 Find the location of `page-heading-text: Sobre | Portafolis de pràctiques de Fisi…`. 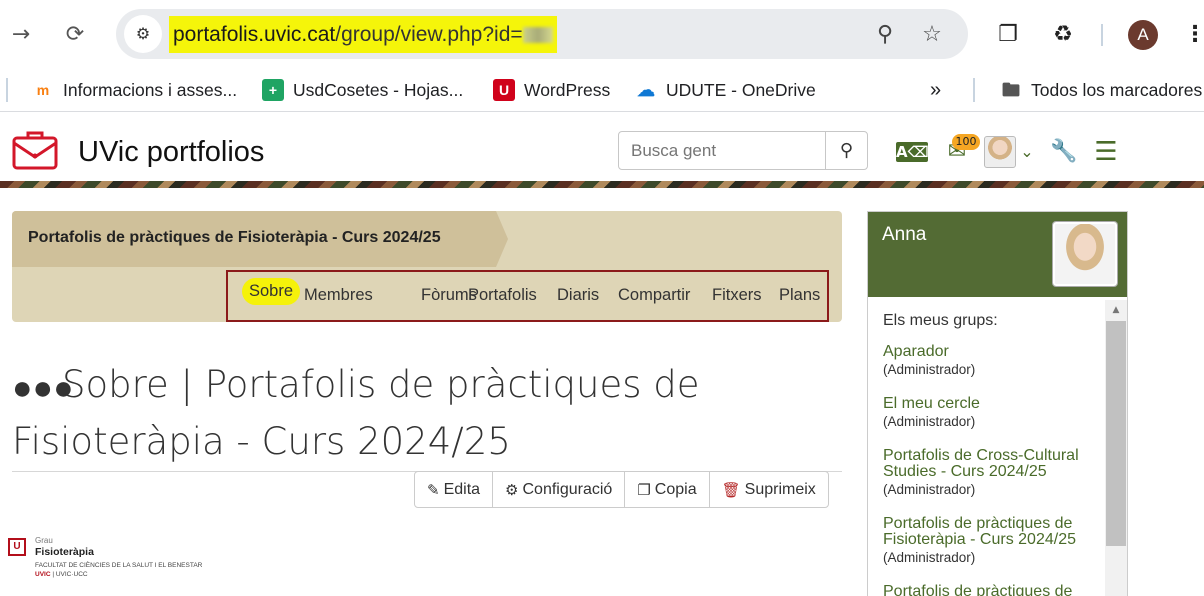

page-heading-text: Sobre | Portafolis de pràctiques de Fisi… is located at coordinates (356, 413).